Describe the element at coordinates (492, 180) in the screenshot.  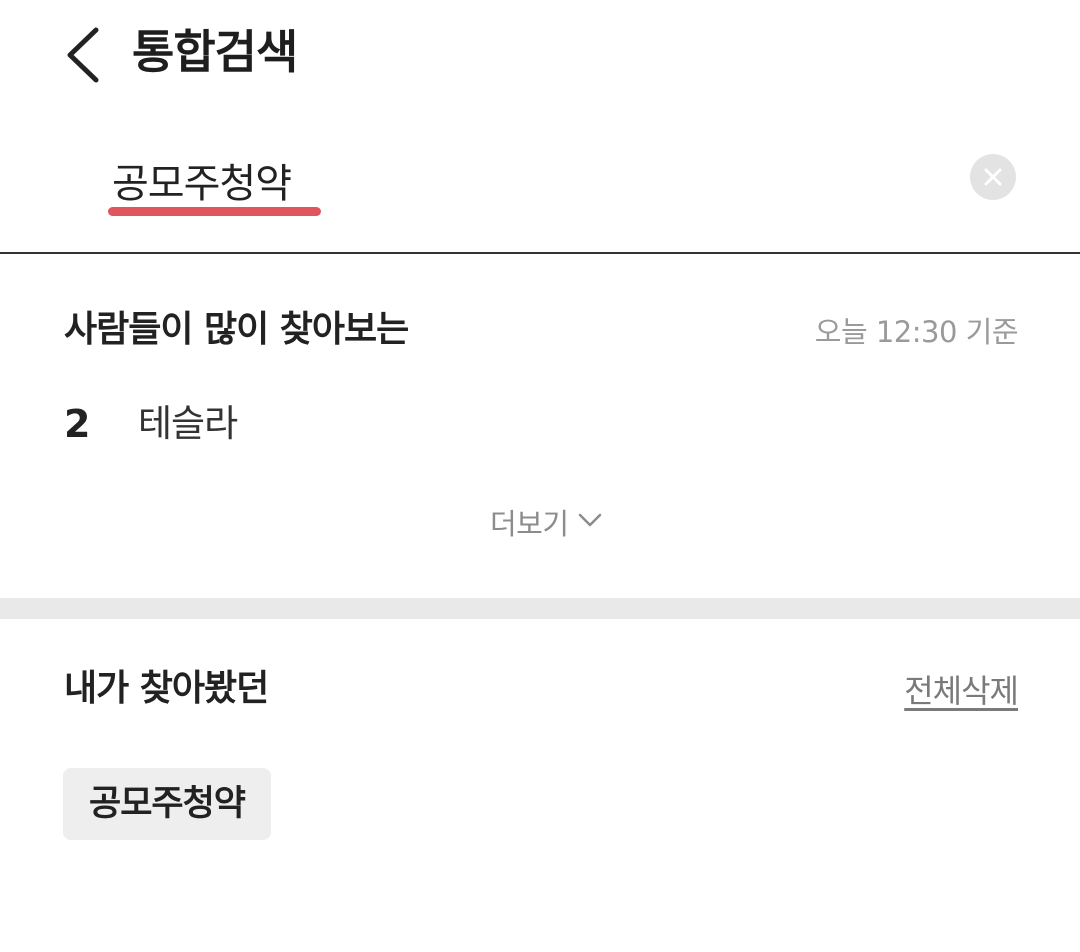
I see `search-input` at that location.